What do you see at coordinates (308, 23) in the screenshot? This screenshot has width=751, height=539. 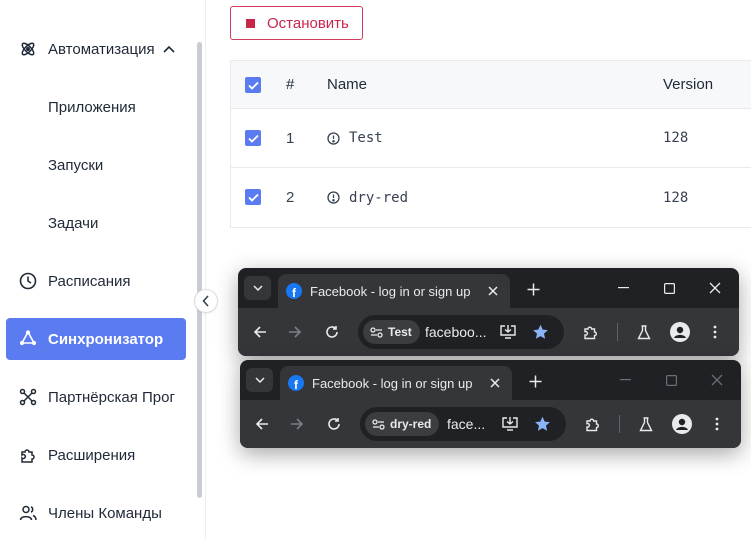 I see `stop-button-label: Остановить` at bounding box center [308, 23].